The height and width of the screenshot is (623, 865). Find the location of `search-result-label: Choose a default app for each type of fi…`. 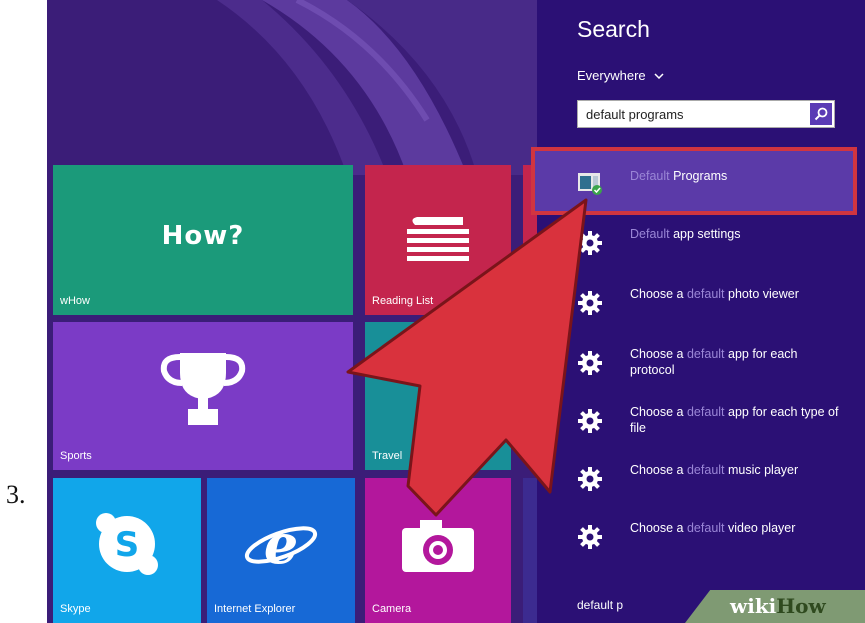

search-result-label: Choose a default app for each type of fi… is located at coordinates (735, 420).